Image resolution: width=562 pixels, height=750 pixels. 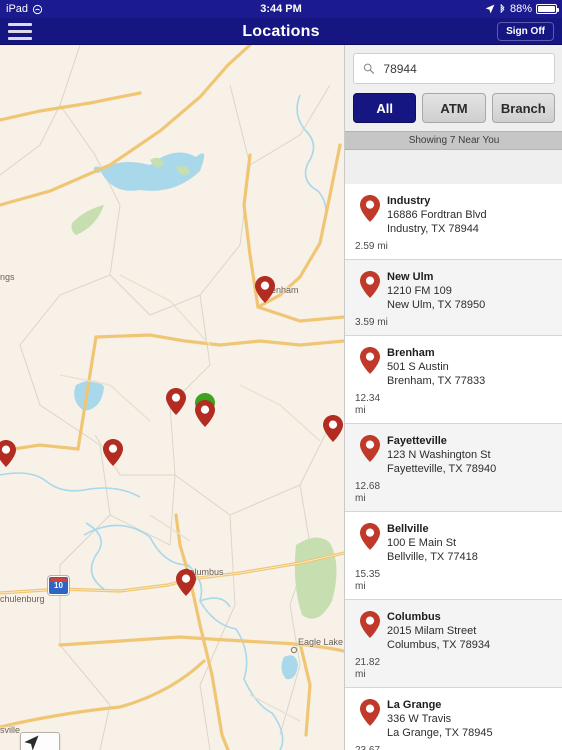 I want to click on navigation-bar: Locations Sign Off, so click(x=281, y=31).